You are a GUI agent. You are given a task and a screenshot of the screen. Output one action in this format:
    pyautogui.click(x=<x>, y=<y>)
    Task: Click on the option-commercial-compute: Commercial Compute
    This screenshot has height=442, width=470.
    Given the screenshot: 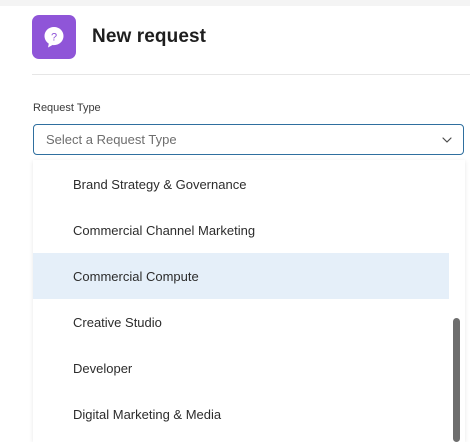 What is the action you would take?
    pyautogui.click(x=241, y=276)
    